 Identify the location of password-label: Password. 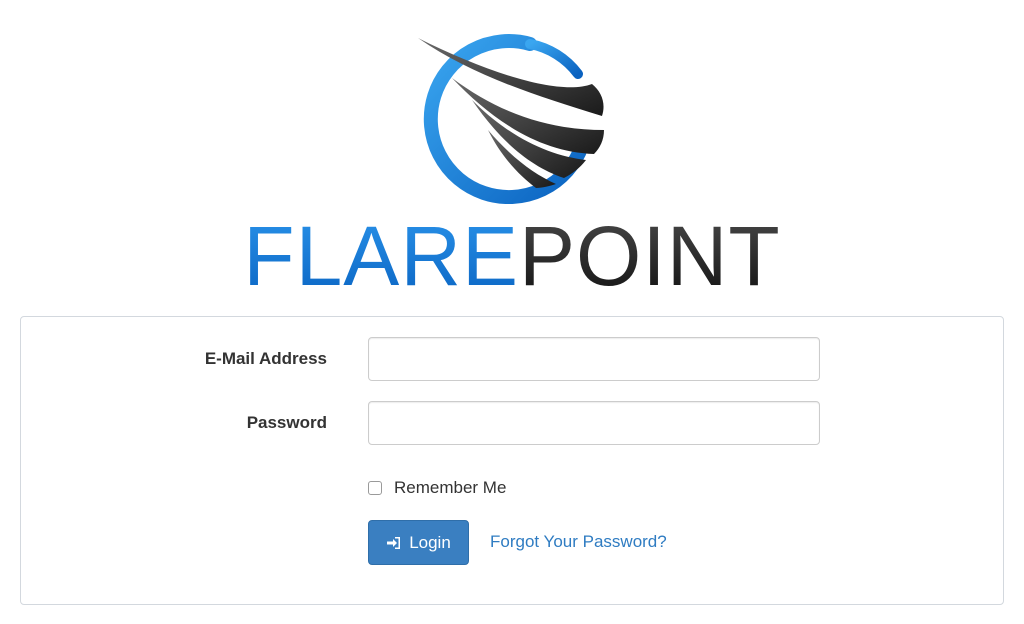
(286, 422).